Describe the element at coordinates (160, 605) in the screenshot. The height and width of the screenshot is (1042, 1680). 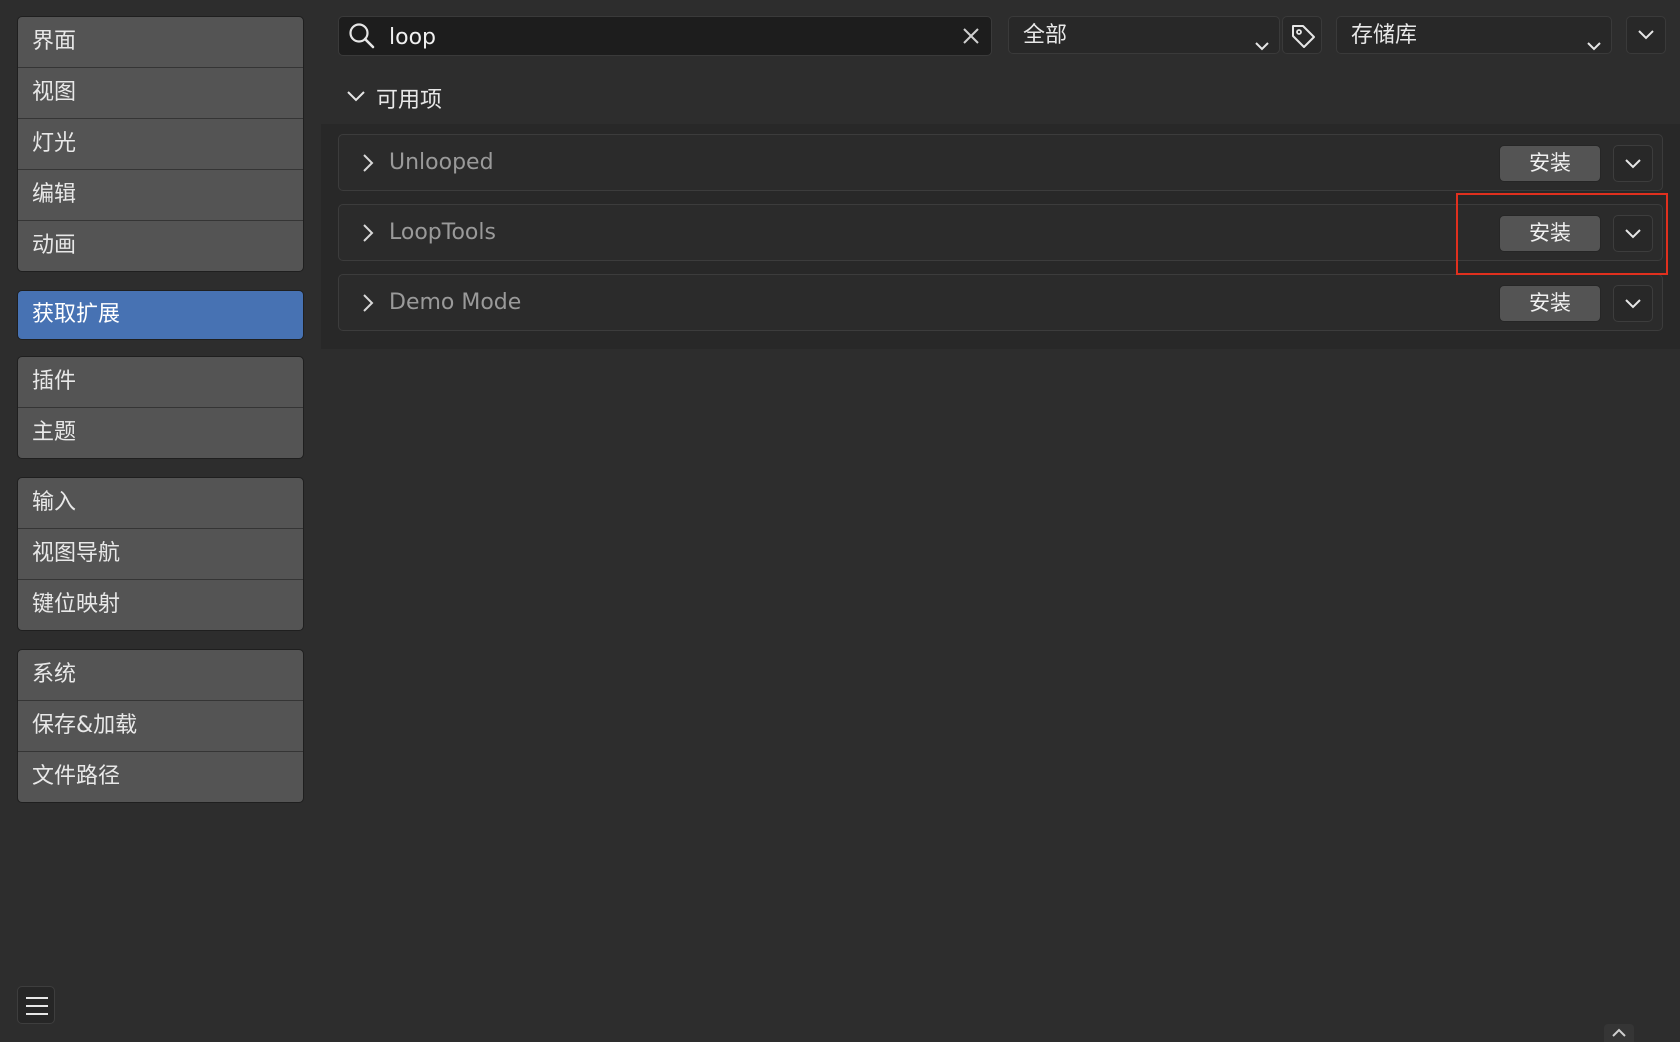
I see `sidebar-item-keymap: 键位映射` at that location.